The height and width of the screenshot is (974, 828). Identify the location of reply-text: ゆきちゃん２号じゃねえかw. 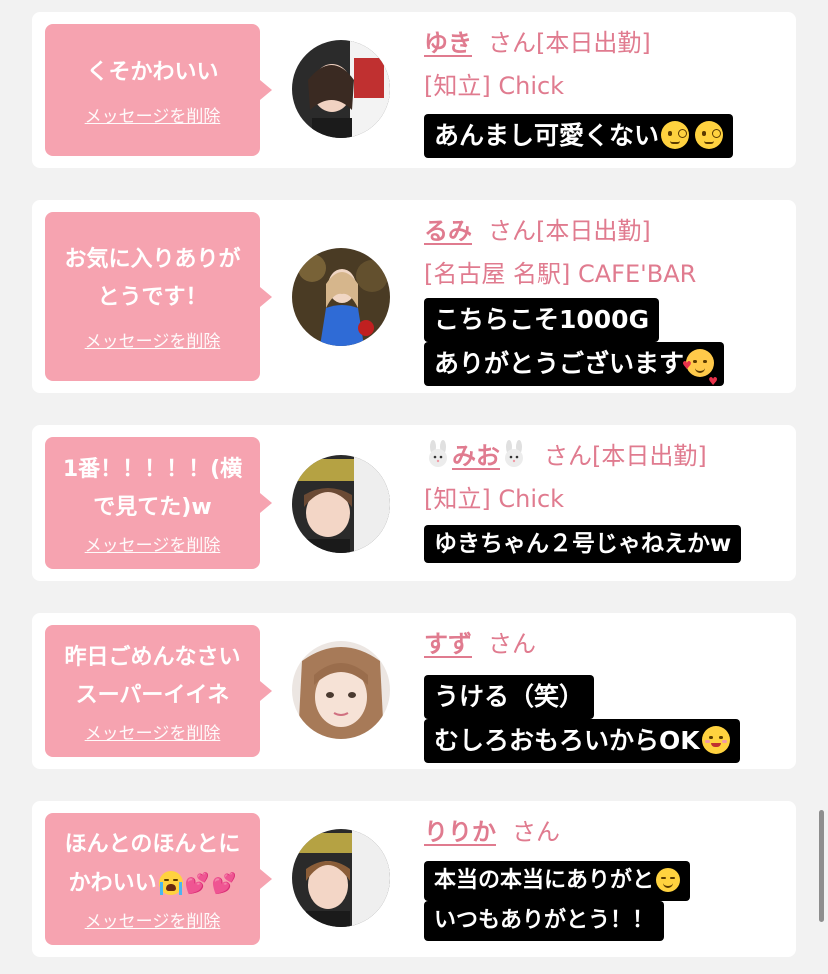
(583, 544).